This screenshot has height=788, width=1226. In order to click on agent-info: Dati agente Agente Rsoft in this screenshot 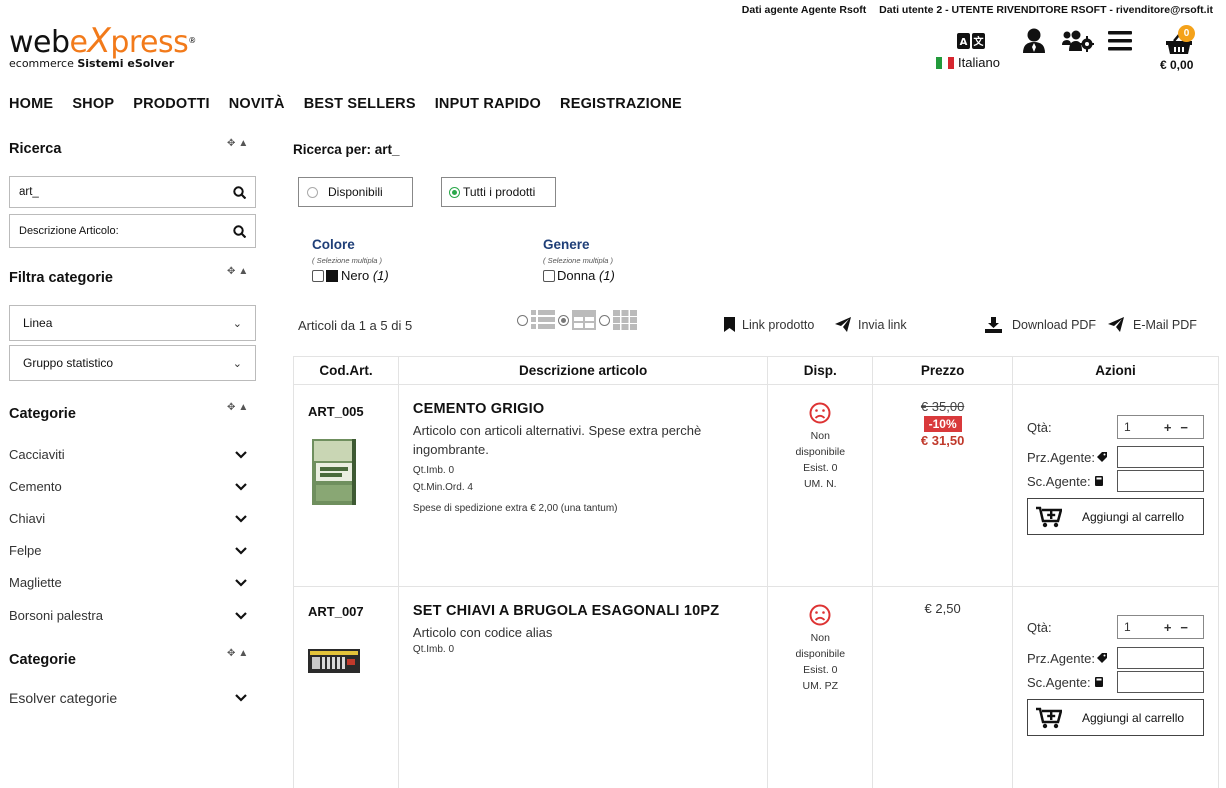, I will do `click(804, 10)`.